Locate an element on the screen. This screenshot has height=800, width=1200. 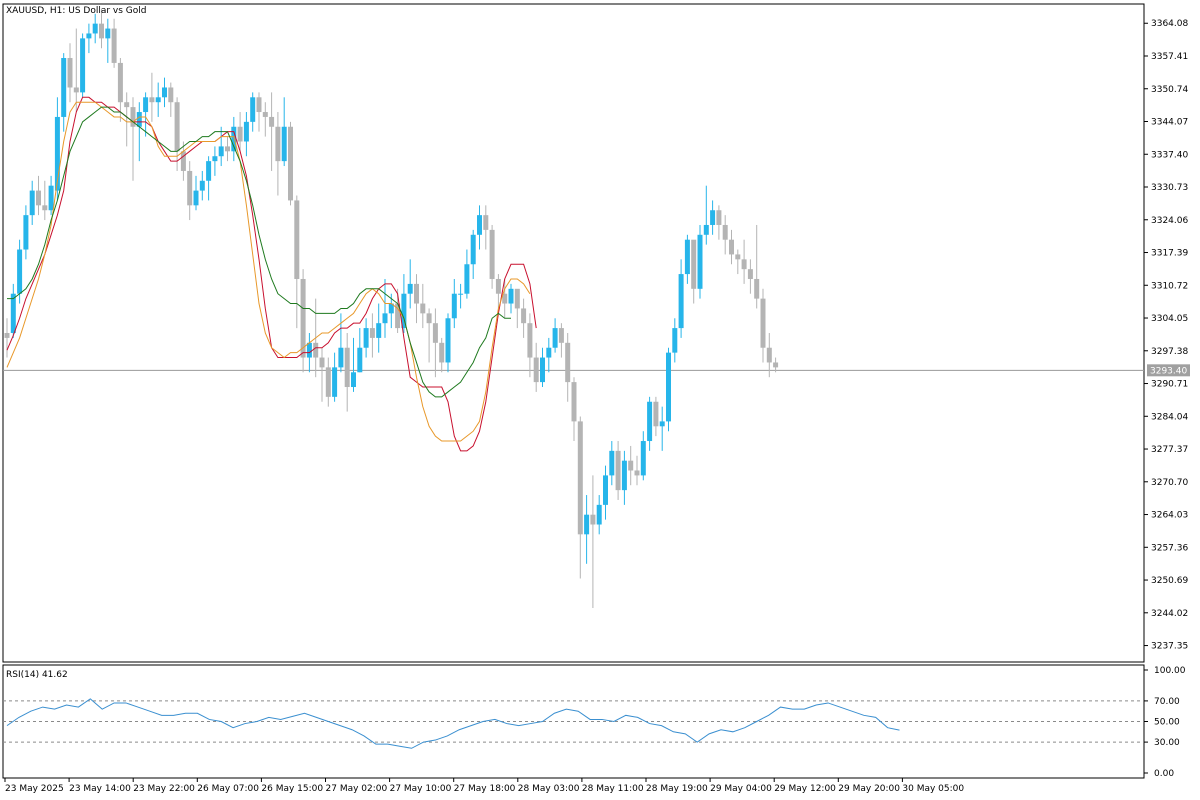
x-tick-label: 29 May 04:00 is located at coordinates (741, 789).